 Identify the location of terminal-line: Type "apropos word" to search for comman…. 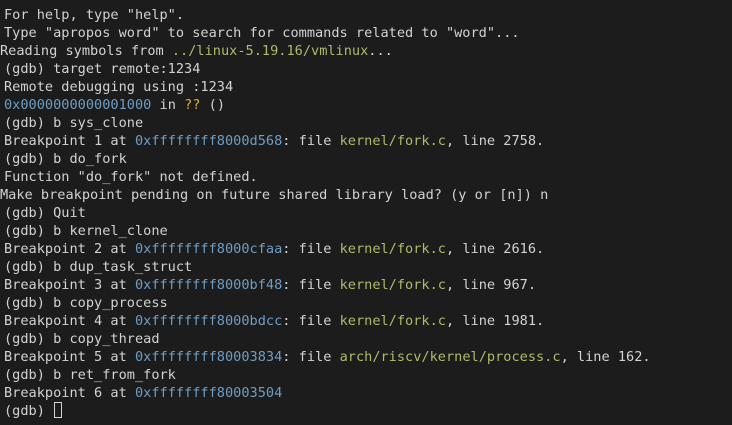
(366, 33).